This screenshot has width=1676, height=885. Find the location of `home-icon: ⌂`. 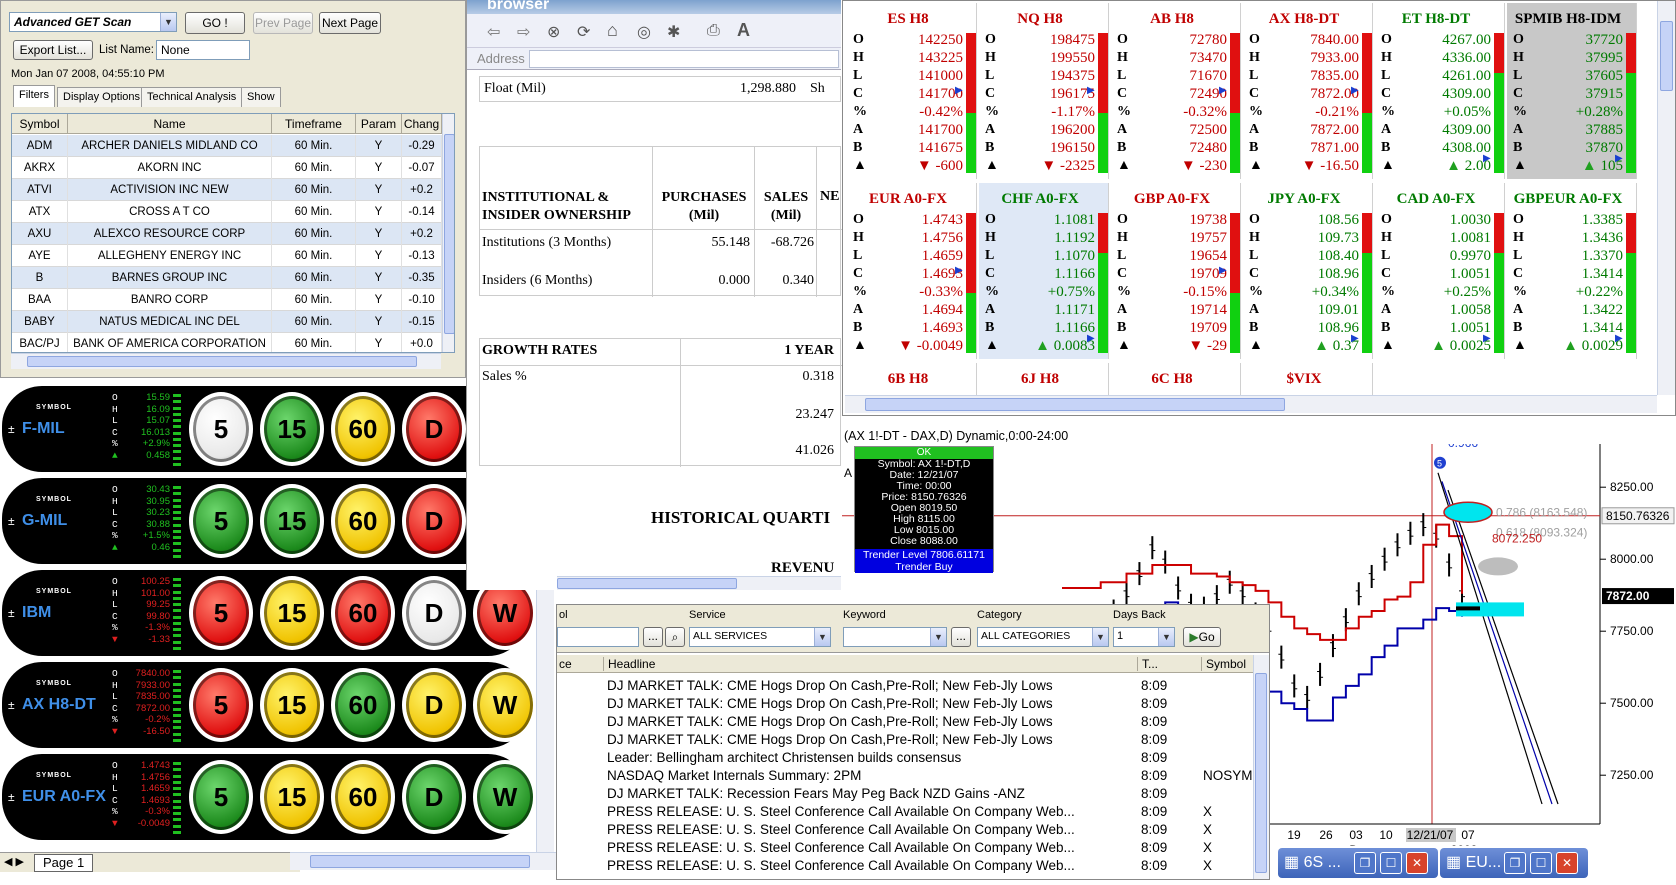

home-icon: ⌂ is located at coordinates (612, 30).